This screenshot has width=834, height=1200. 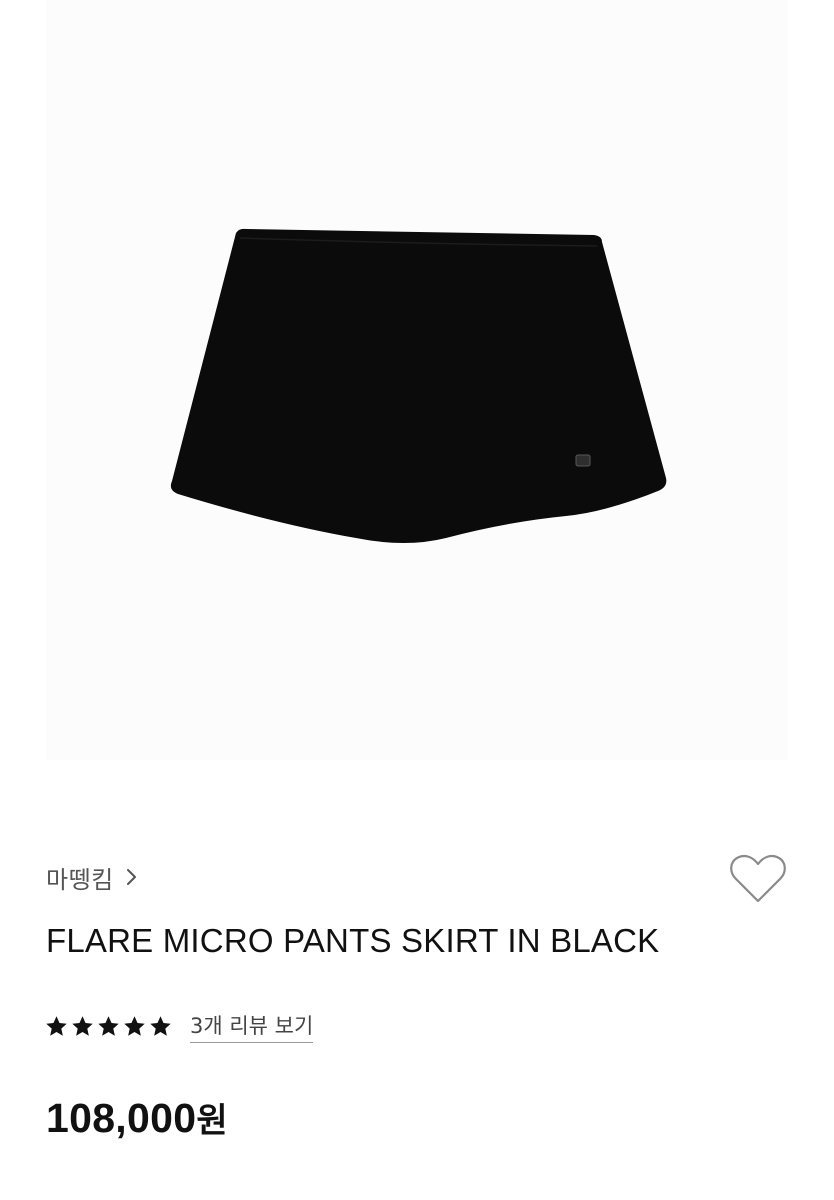 I want to click on rating-row: 3개 리뷰 보기, so click(x=179, y=1026).